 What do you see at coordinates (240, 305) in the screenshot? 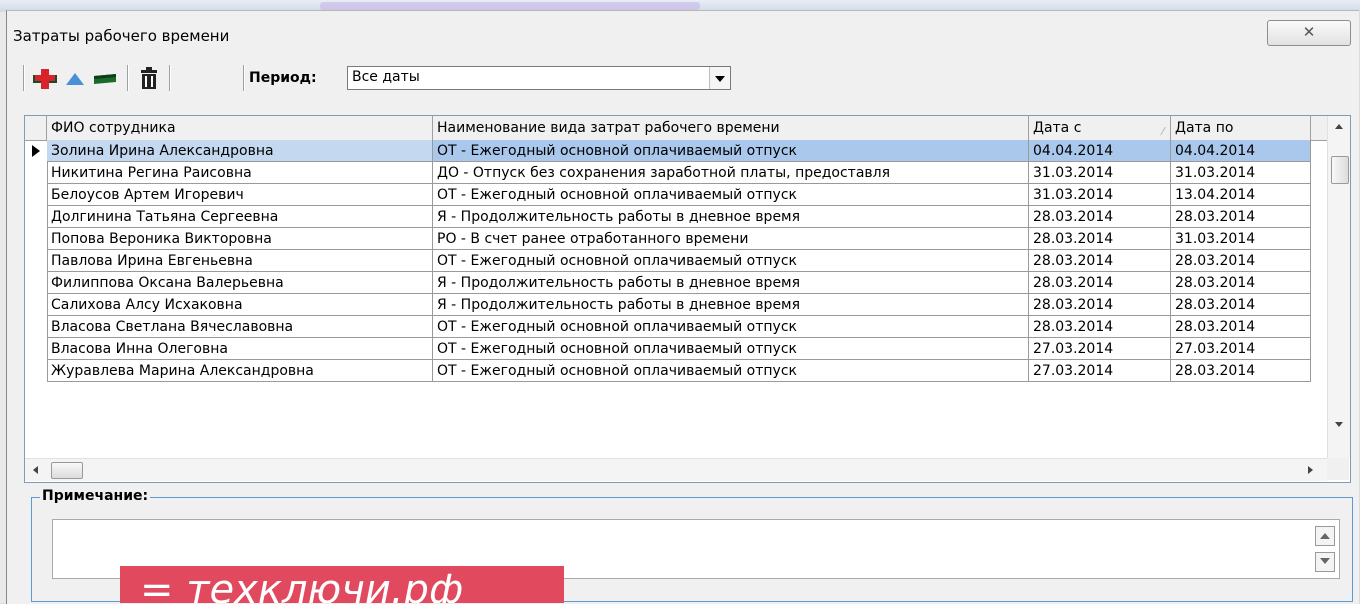
I see `table-cell: Салихова Алсу Исхаковна` at bounding box center [240, 305].